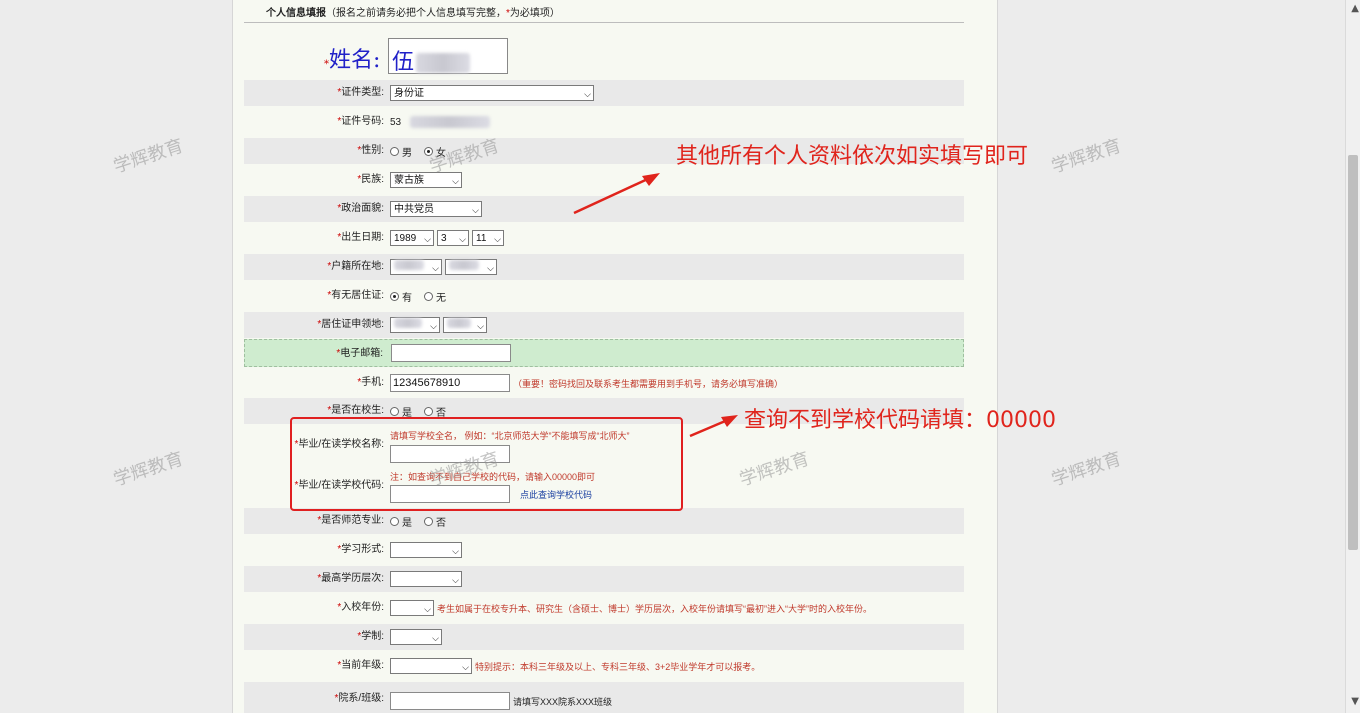 This screenshot has height=713, width=1360. I want to click on grade-hint: 特别提示：本科三年级及以上、专科三年级、3+2毕业学年才可以报考。, so click(618, 666).